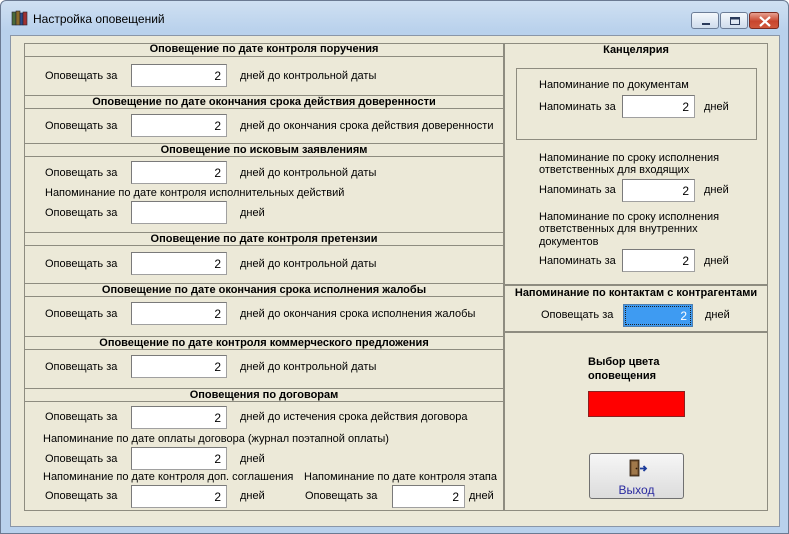 The height and width of the screenshot is (534, 789). Describe the element at coordinates (618, 229) in the screenshot. I see `internal-caption-2: ответственных для внутренних` at that location.